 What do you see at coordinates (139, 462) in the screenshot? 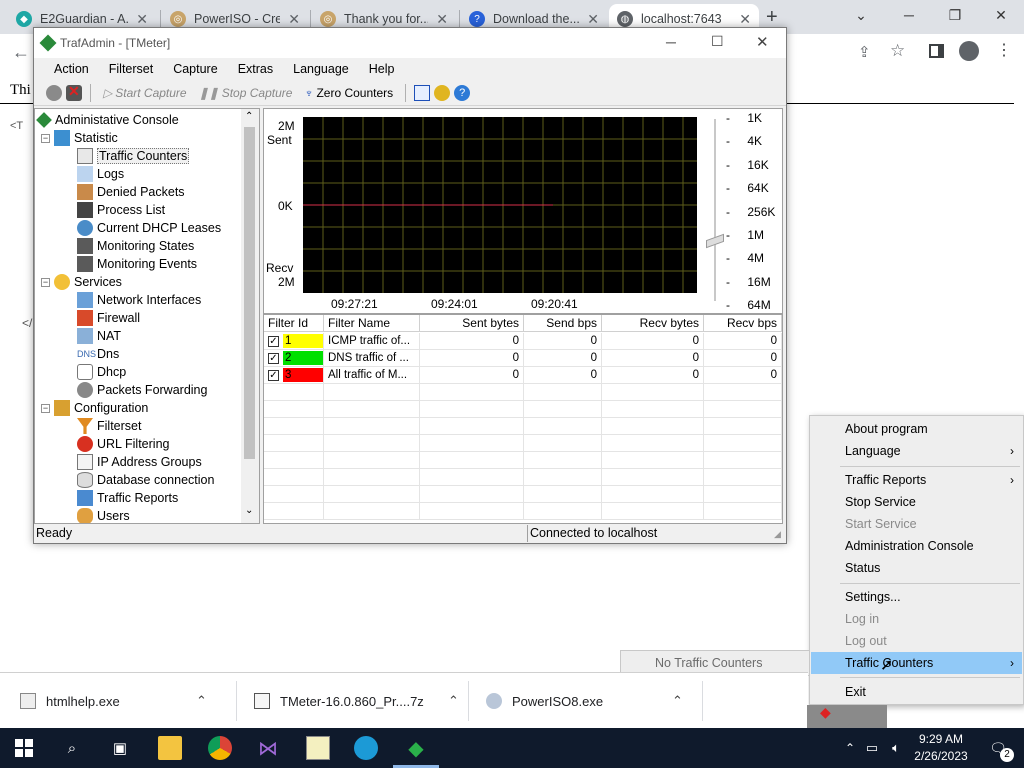
I see `tree-item-ip-address-groups: IP Address Groups` at bounding box center [139, 462].